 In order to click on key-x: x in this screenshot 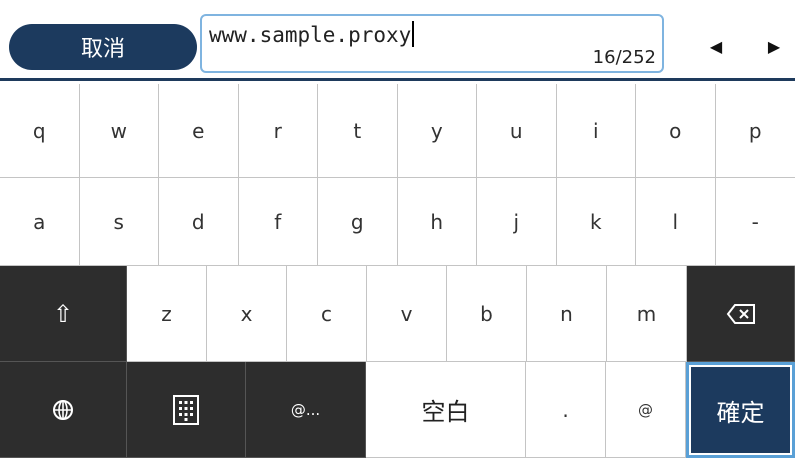, I will do `click(247, 314)`.